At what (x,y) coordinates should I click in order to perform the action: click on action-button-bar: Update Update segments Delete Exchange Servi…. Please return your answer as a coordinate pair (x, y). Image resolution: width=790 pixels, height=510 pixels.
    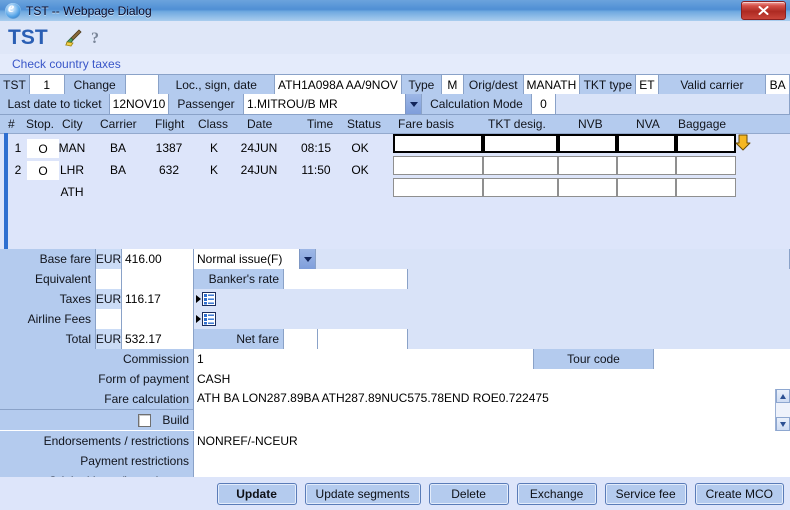
    Looking at the image, I should click on (395, 493).